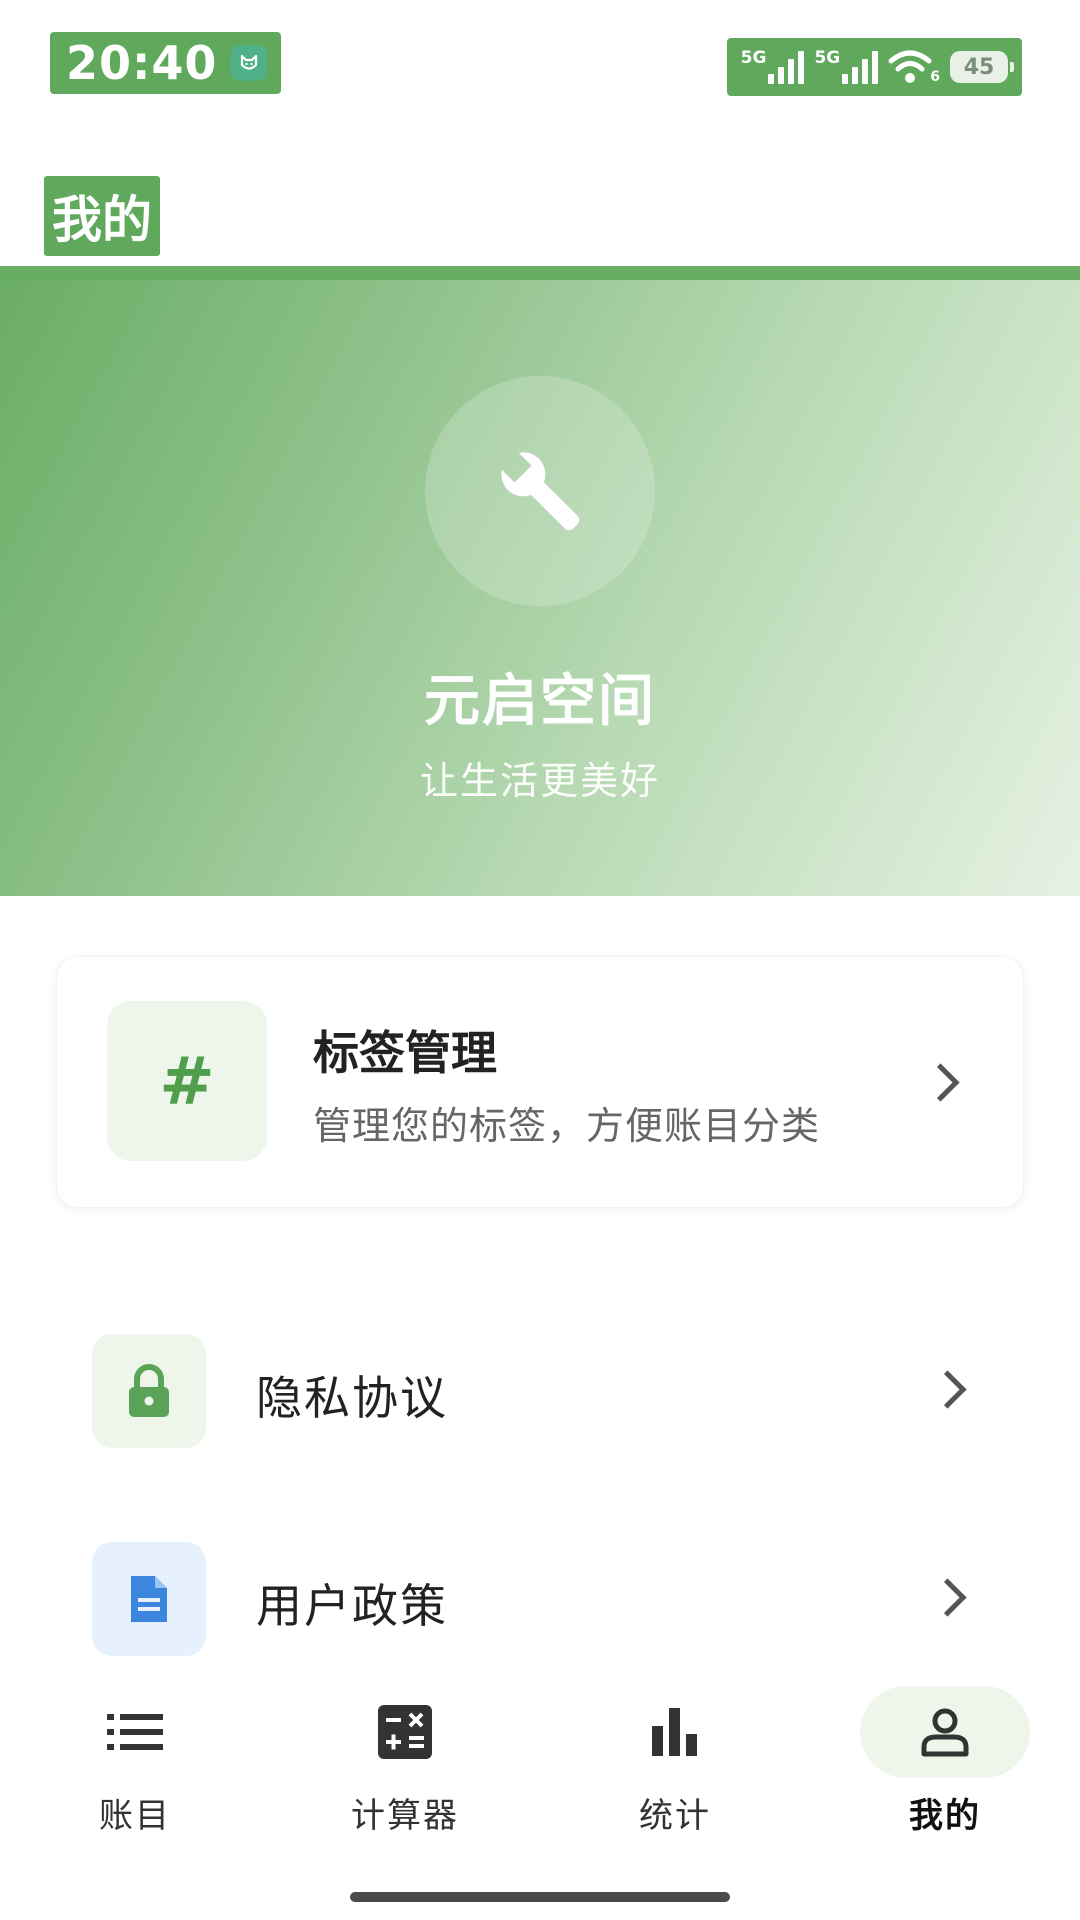 This screenshot has width=1080, height=1920. I want to click on app-notification-icon, so click(249, 63).